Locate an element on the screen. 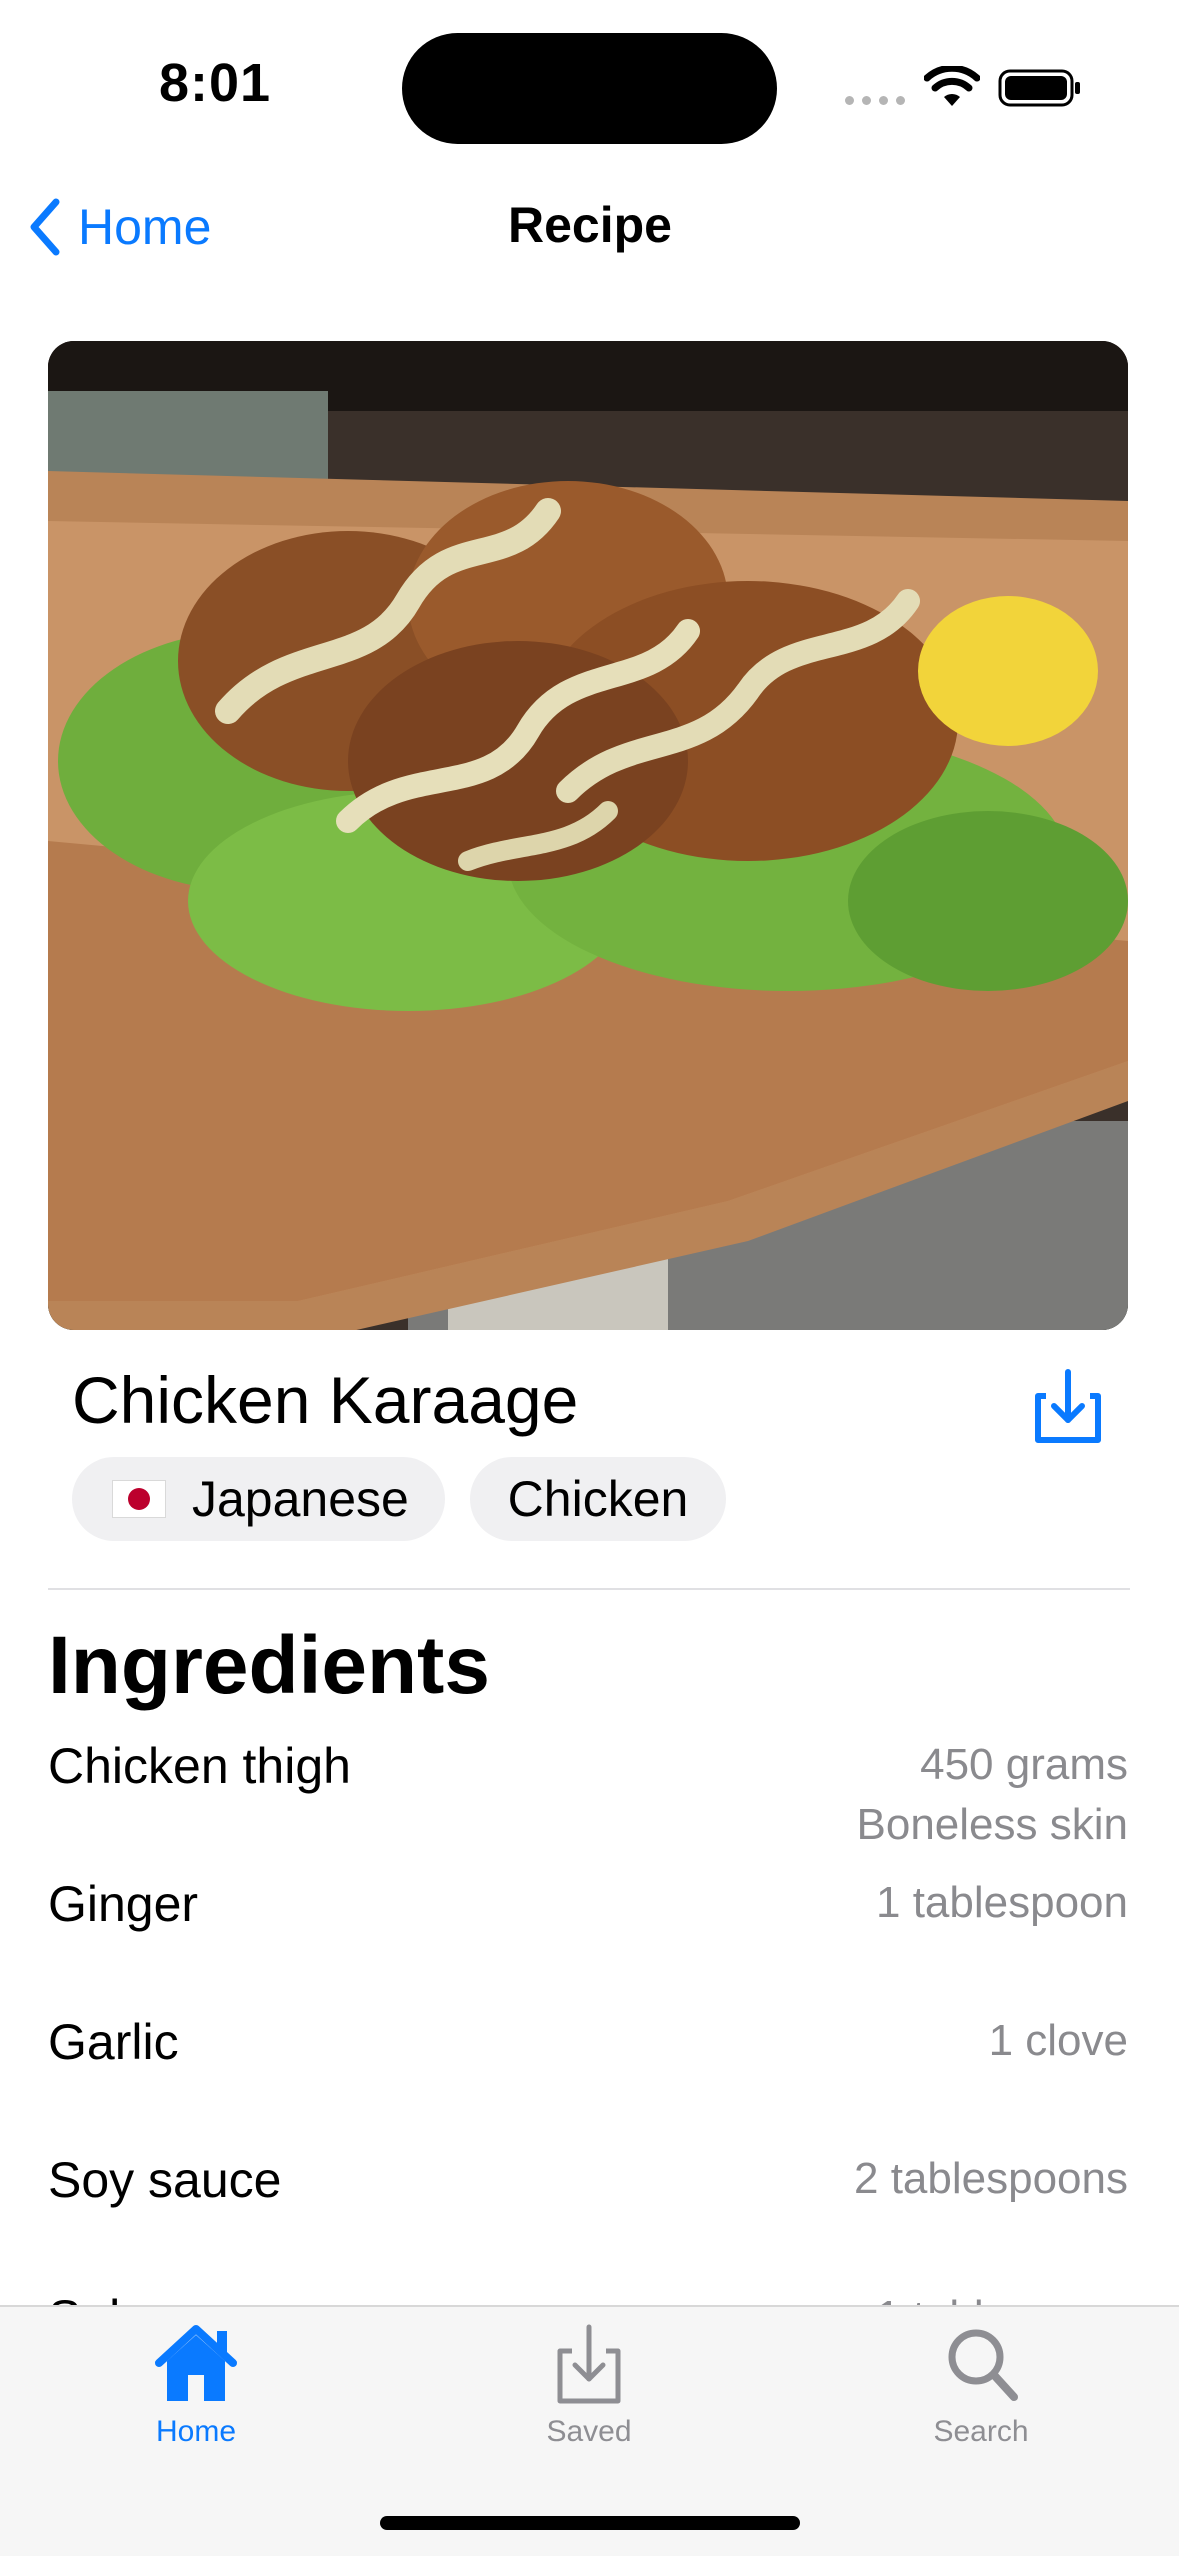 This screenshot has width=1179, height=2556. magnifying-glass-icon is located at coordinates (983, 2365).